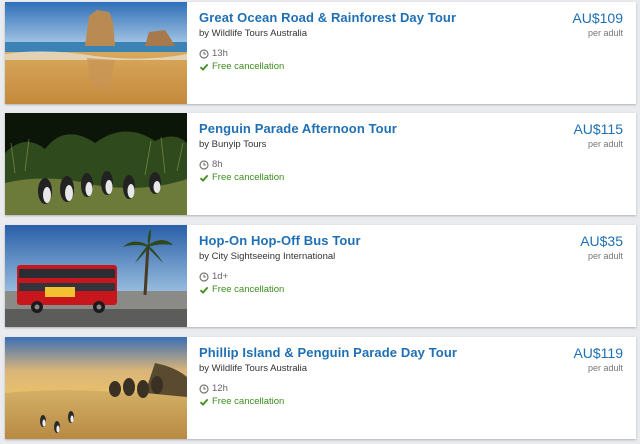  I want to click on tour-title-link: Great Ocean Road & Rainforest Day Tour, so click(417, 17).